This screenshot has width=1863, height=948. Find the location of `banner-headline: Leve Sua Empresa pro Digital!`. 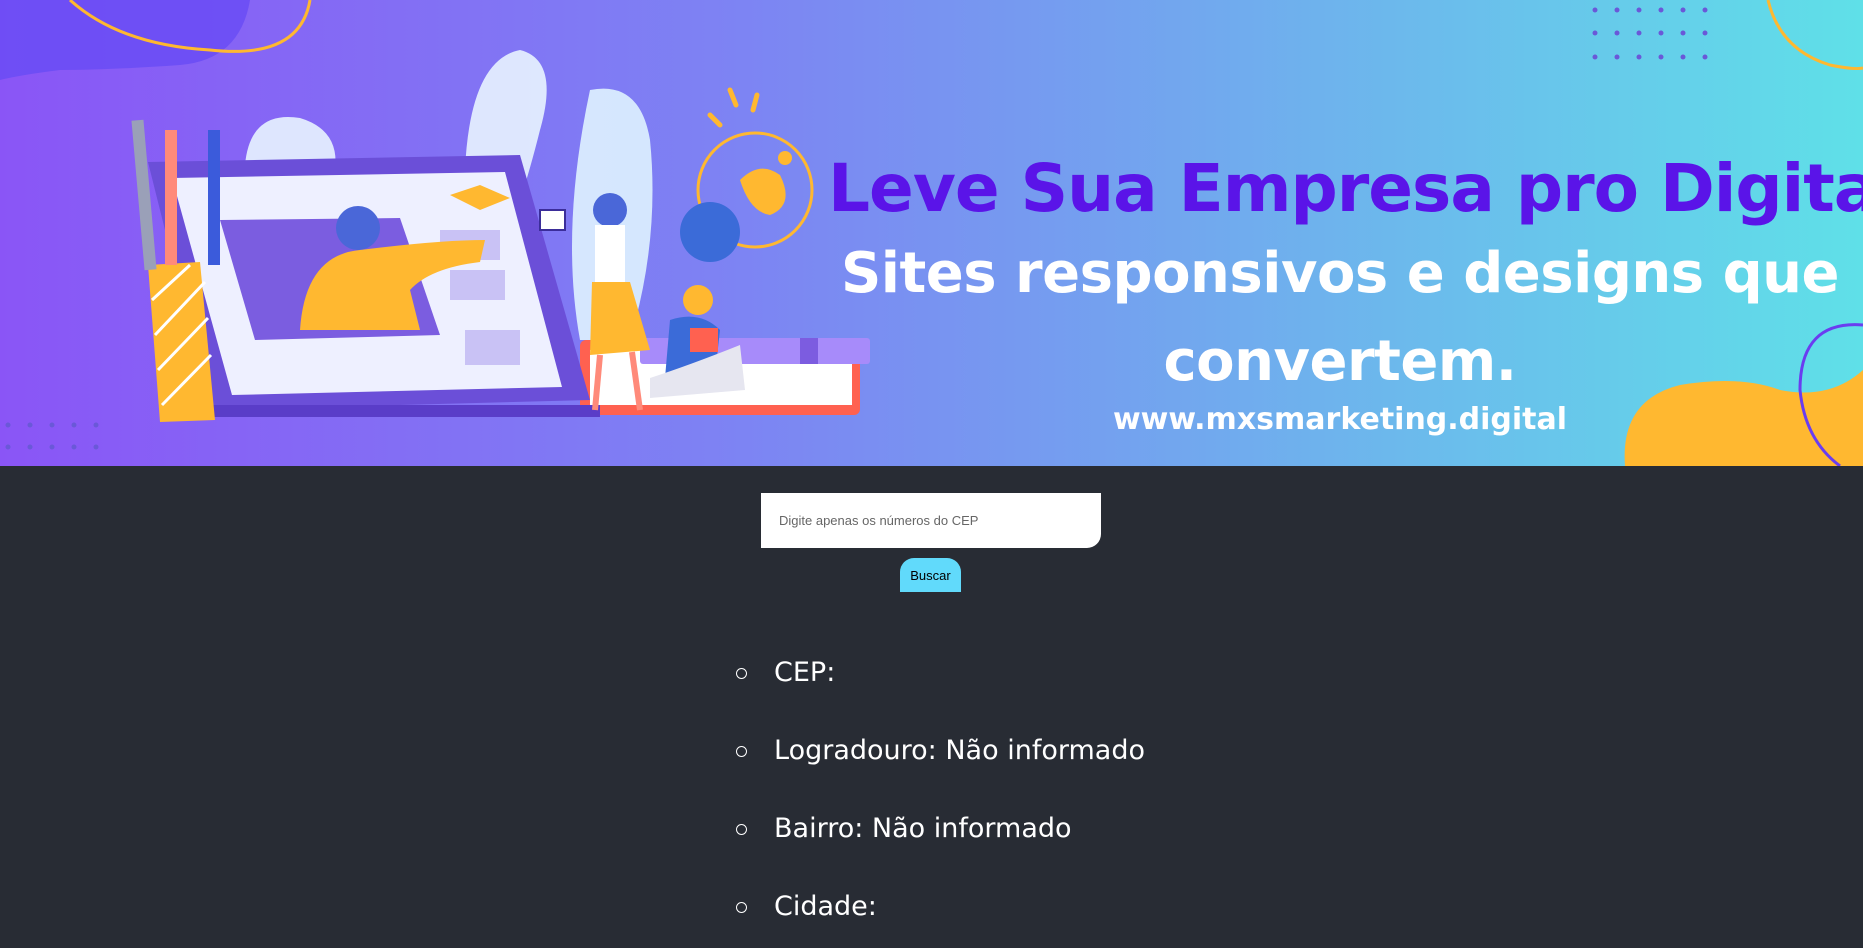

banner-headline: Leve Sua Empresa pro Digital! is located at coordinates (1345, 188).